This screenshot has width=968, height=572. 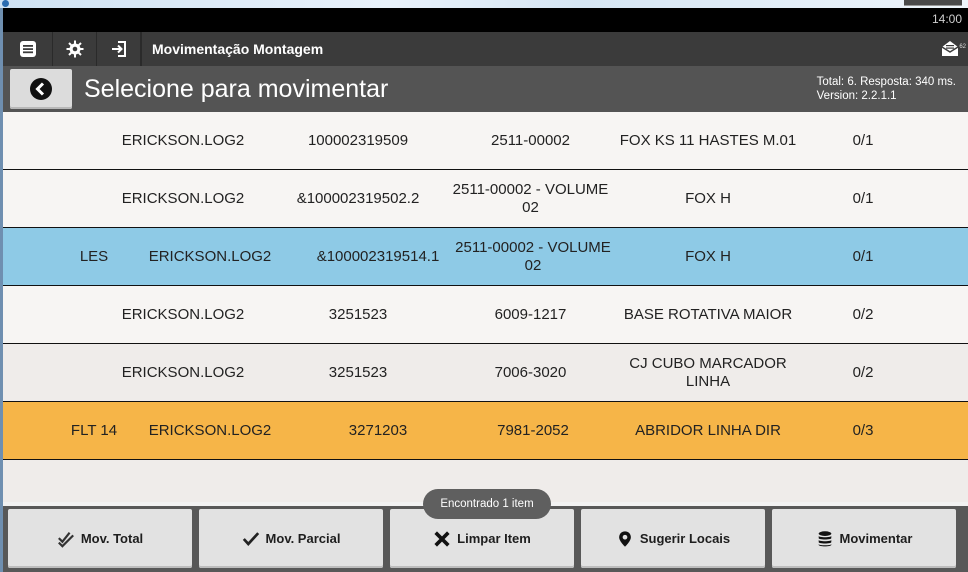 What do you see at coordinates (946, 19) in the screenshot?
I see `status-time: 14:00` at bounding box center [946, 19].